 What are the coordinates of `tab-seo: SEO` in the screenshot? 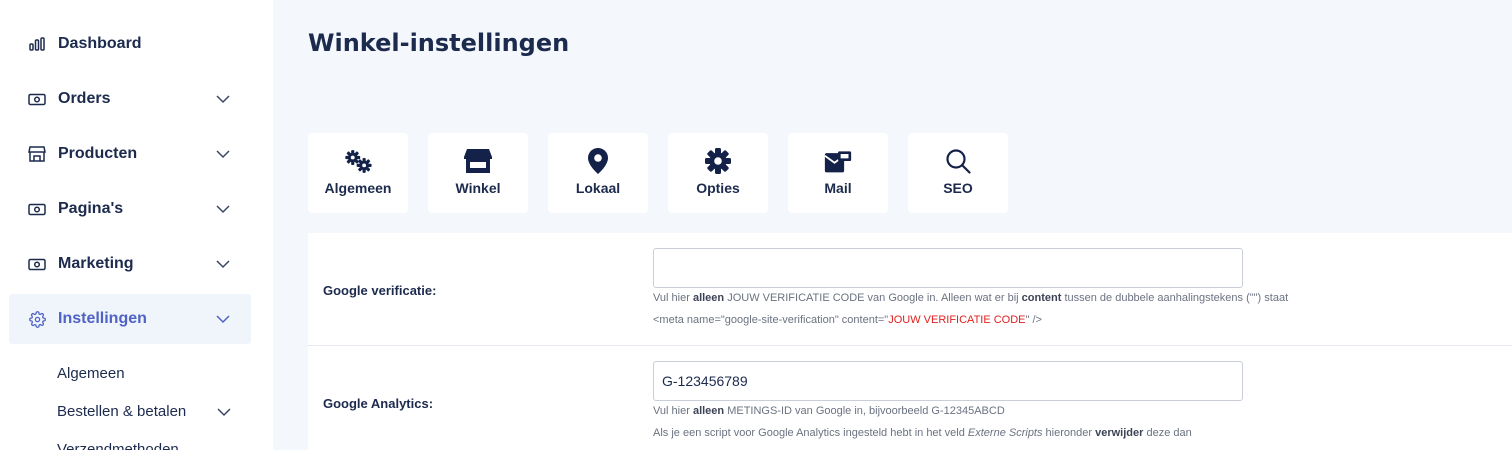 It's located at (958, 173).